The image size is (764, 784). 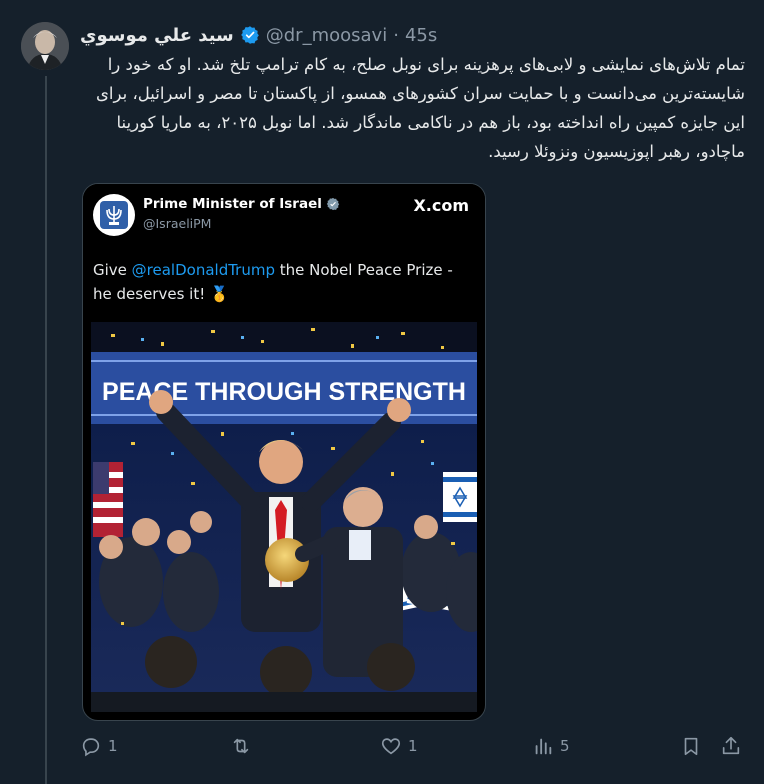 What do you see at coordinates (203, 270) in the screenshot?
I see `quoted-mention: @realDonaldTrump` at bounding box center [203, 270].